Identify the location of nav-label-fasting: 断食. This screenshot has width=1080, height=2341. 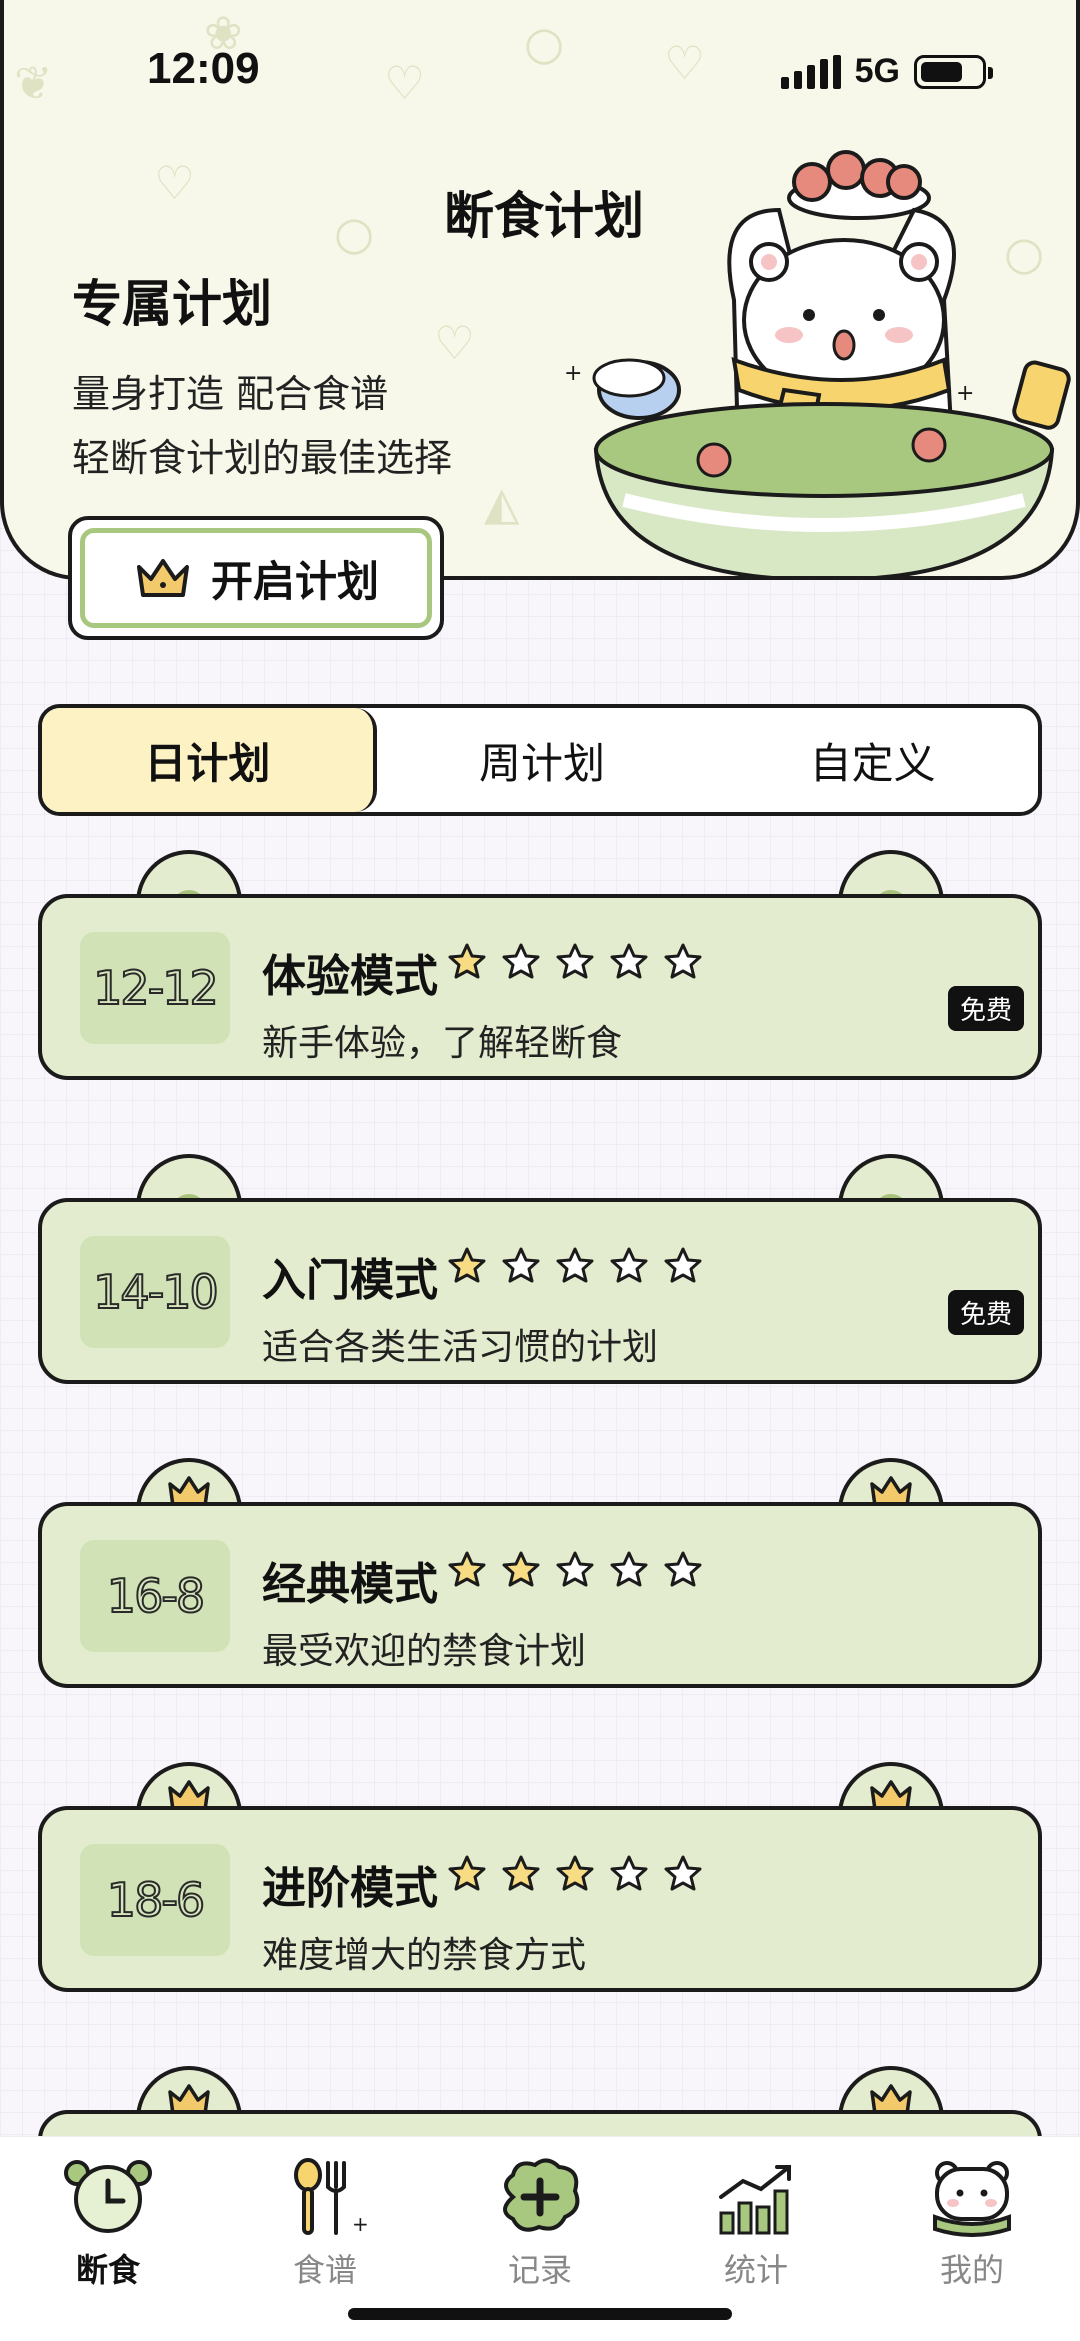
(107, 2270).